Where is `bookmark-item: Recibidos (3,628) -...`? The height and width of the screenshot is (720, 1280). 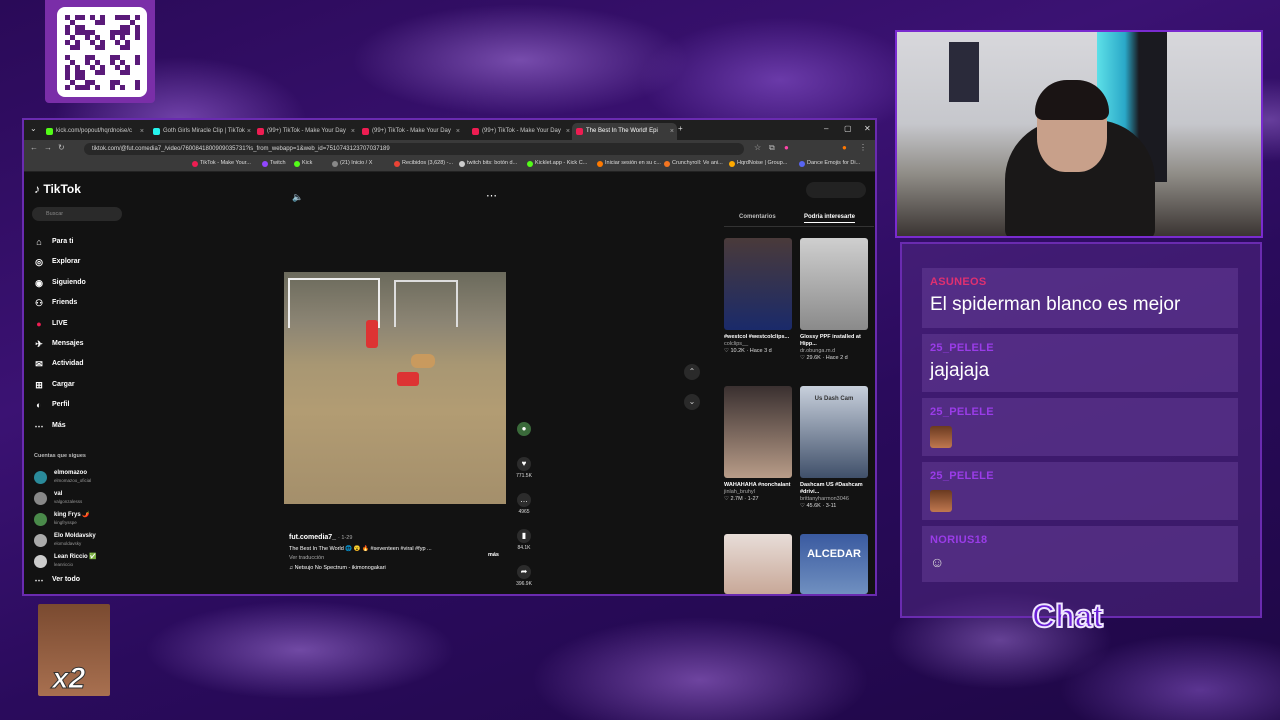 bookmark-item: Recibidos (3,628) -... is located at coordinates (423, 163).